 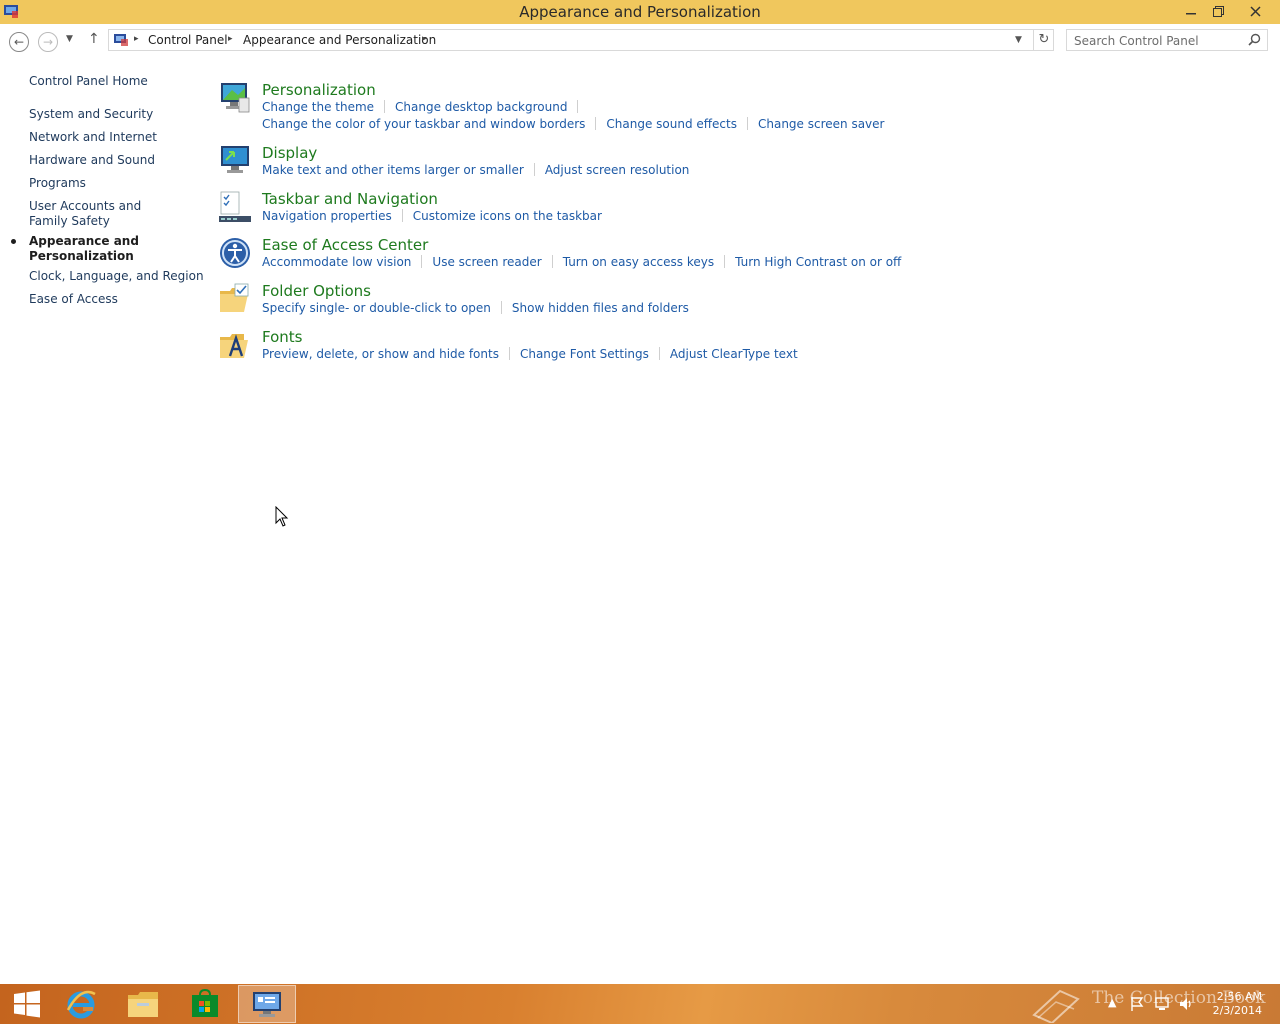 What do you see at coordinates (376, 308) in the screenshot?
I see `single-double-click-link: Specify single- or double-click to open` at bounding box center [376, 308].